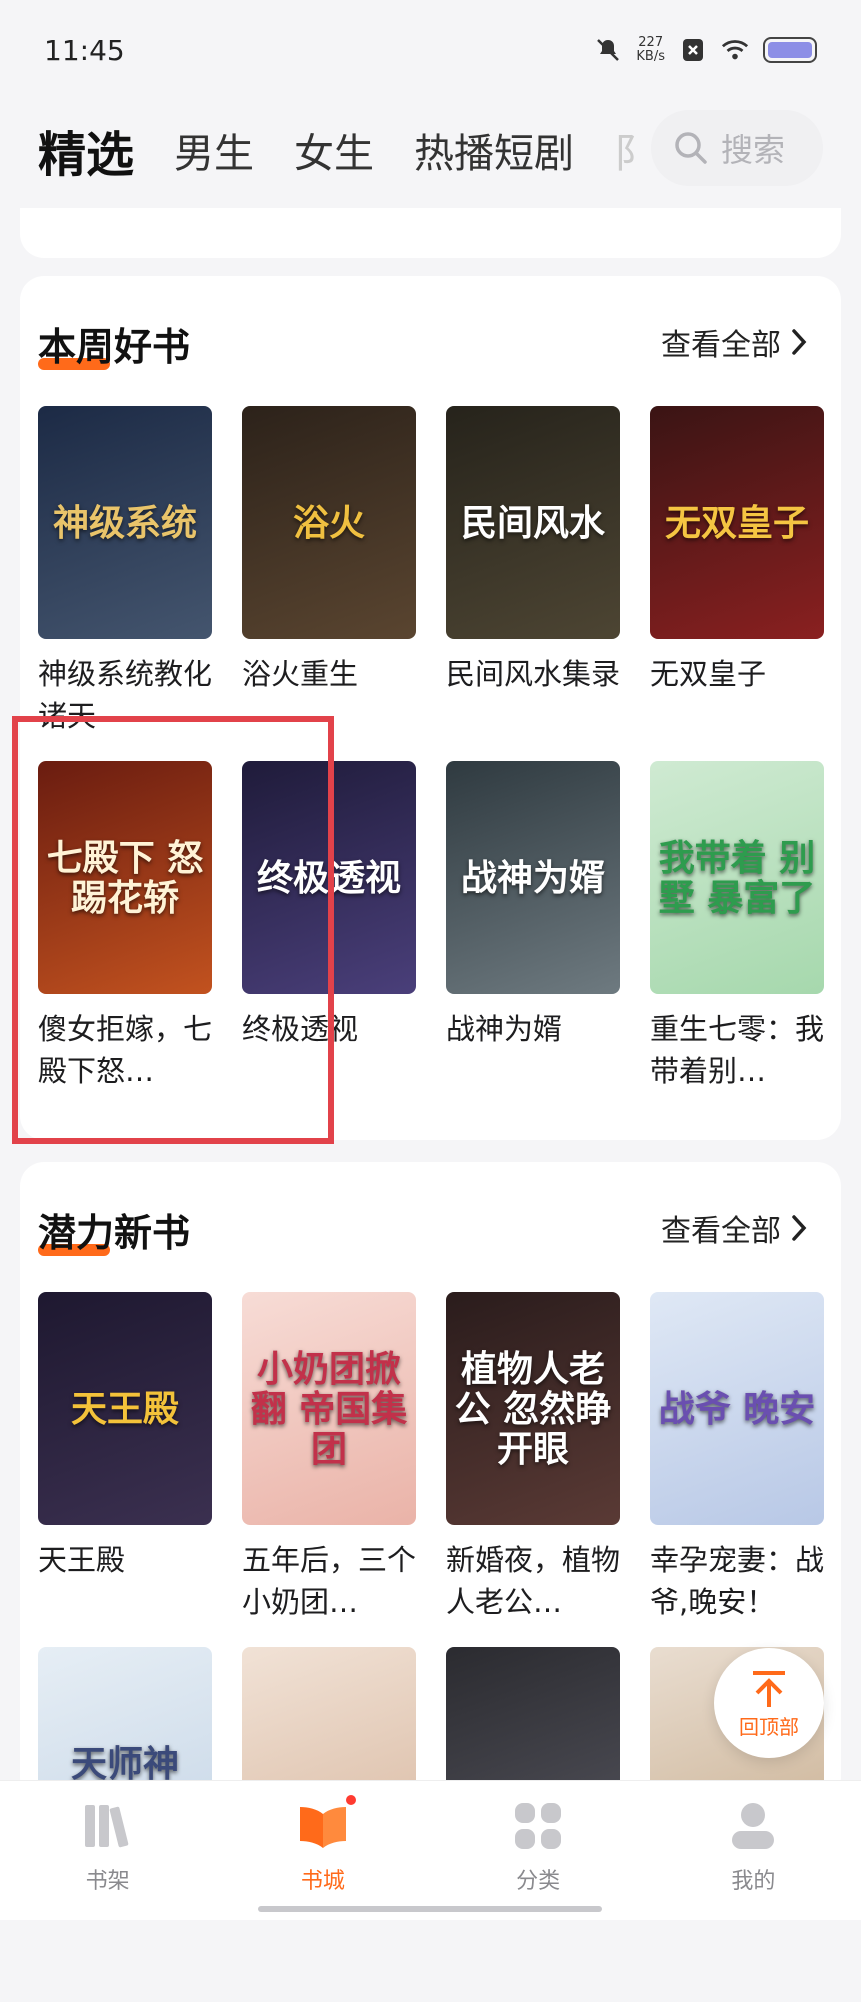  I want to click on book-cover: 我带着 别墅 暴富了, so click(737, 877).